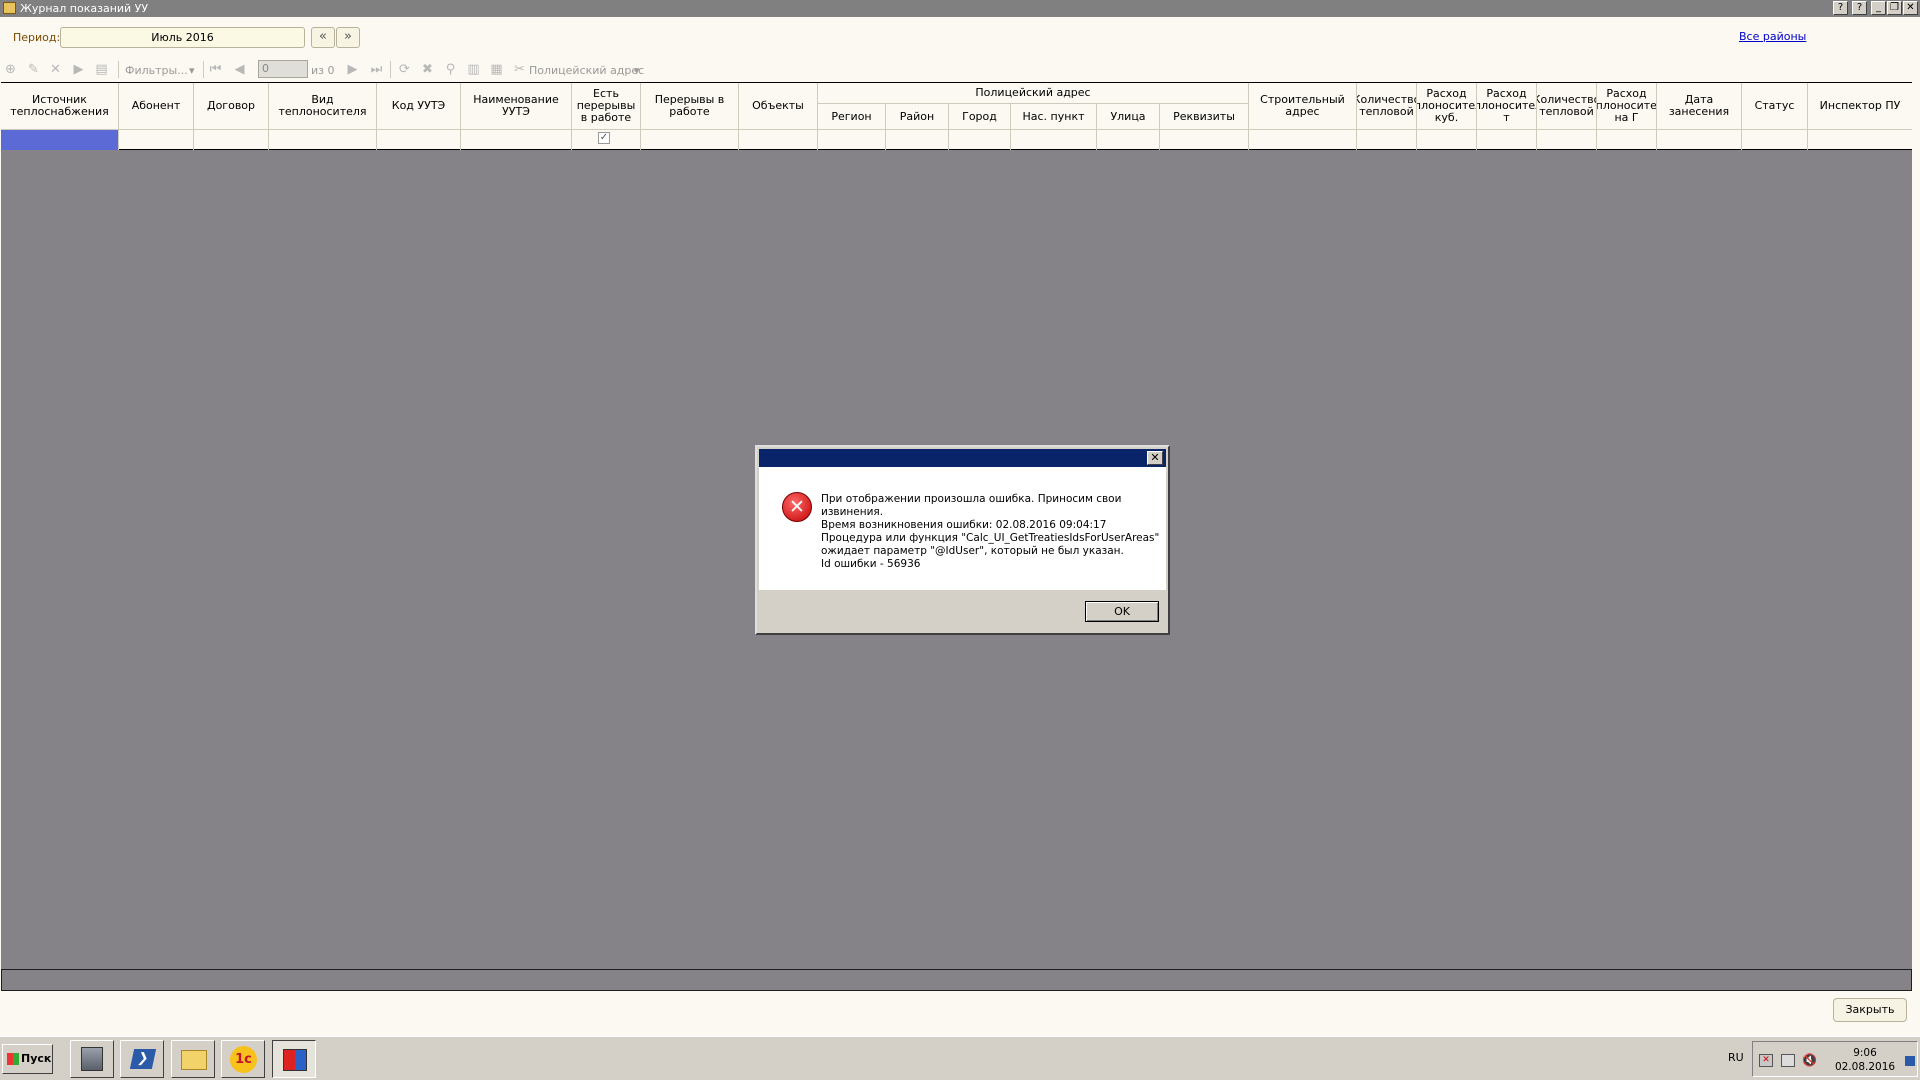  I want to click on clock: 9:06 02.08.2016, so click(1865, 1060).